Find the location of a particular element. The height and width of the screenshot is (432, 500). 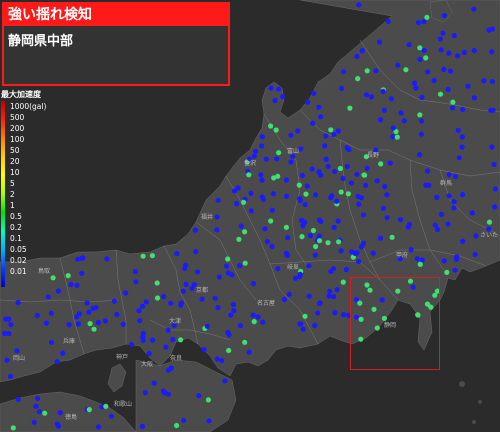

legend-label: 1 is located at coordinates (12, 205).